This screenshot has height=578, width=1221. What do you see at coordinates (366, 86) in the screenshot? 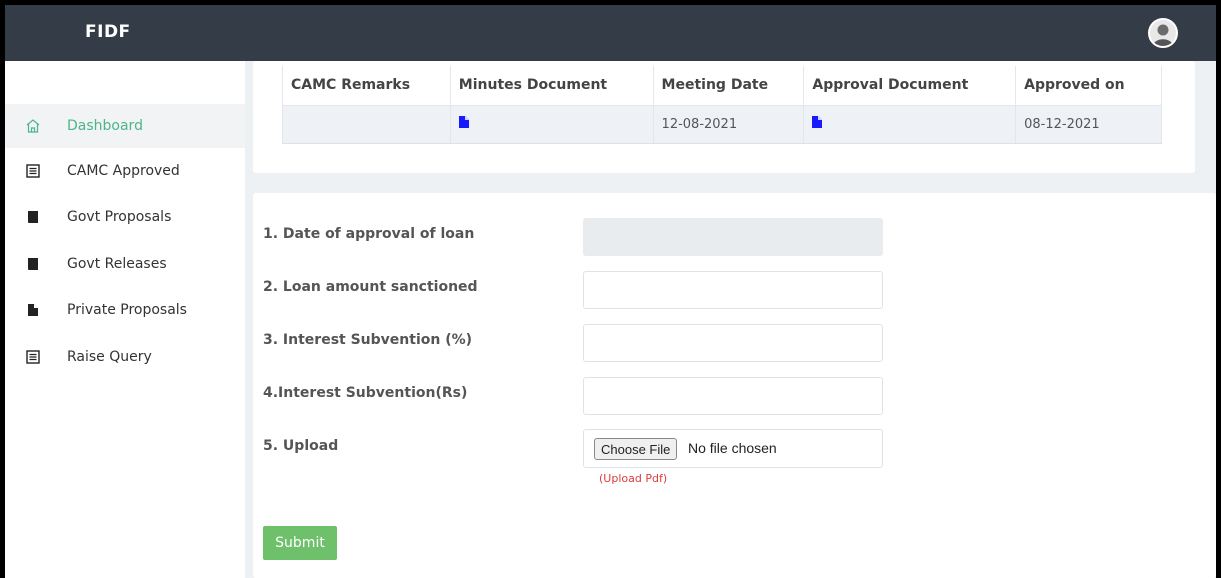
I see `column-header-camc-remarks: CAMC Remarks` at bounding box center [366, 86].